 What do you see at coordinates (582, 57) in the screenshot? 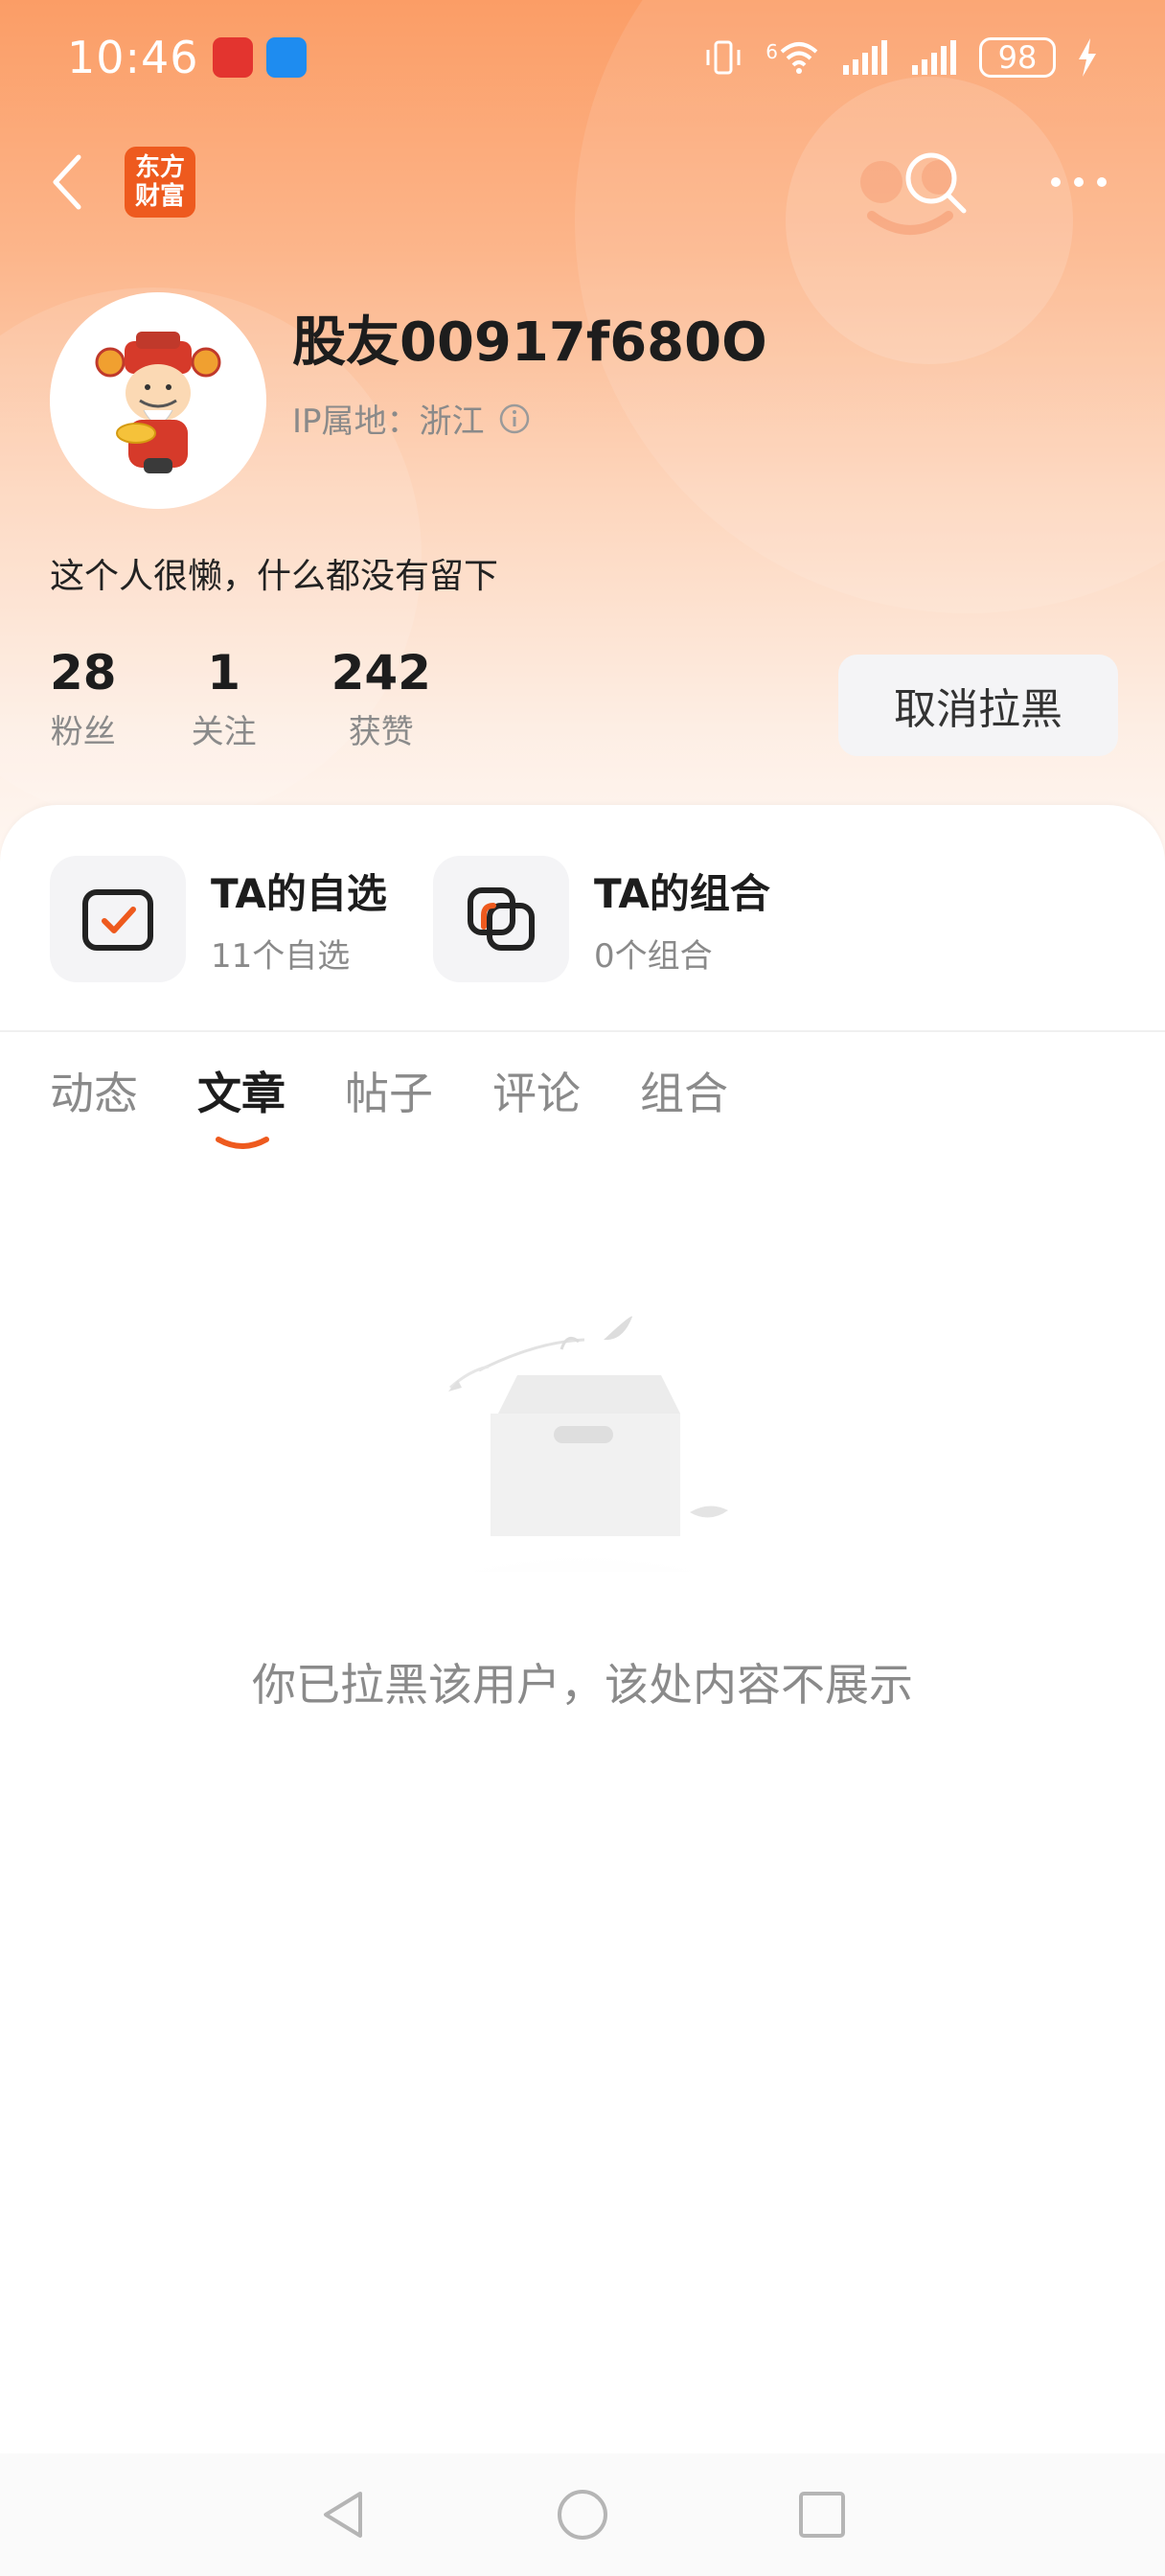
I see `status-bar: 10:46 6 98` at bounding box center [582, 57].